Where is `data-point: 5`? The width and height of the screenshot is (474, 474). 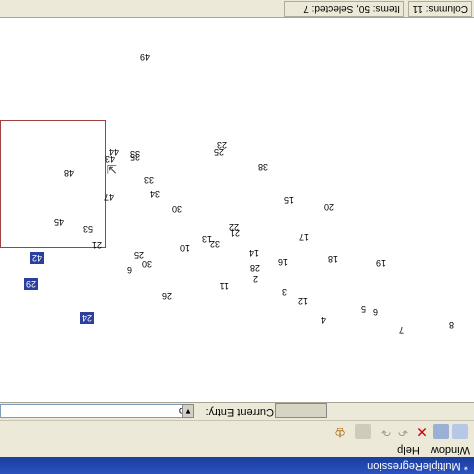 data-point: 5 is located at coordinates (363, 309).